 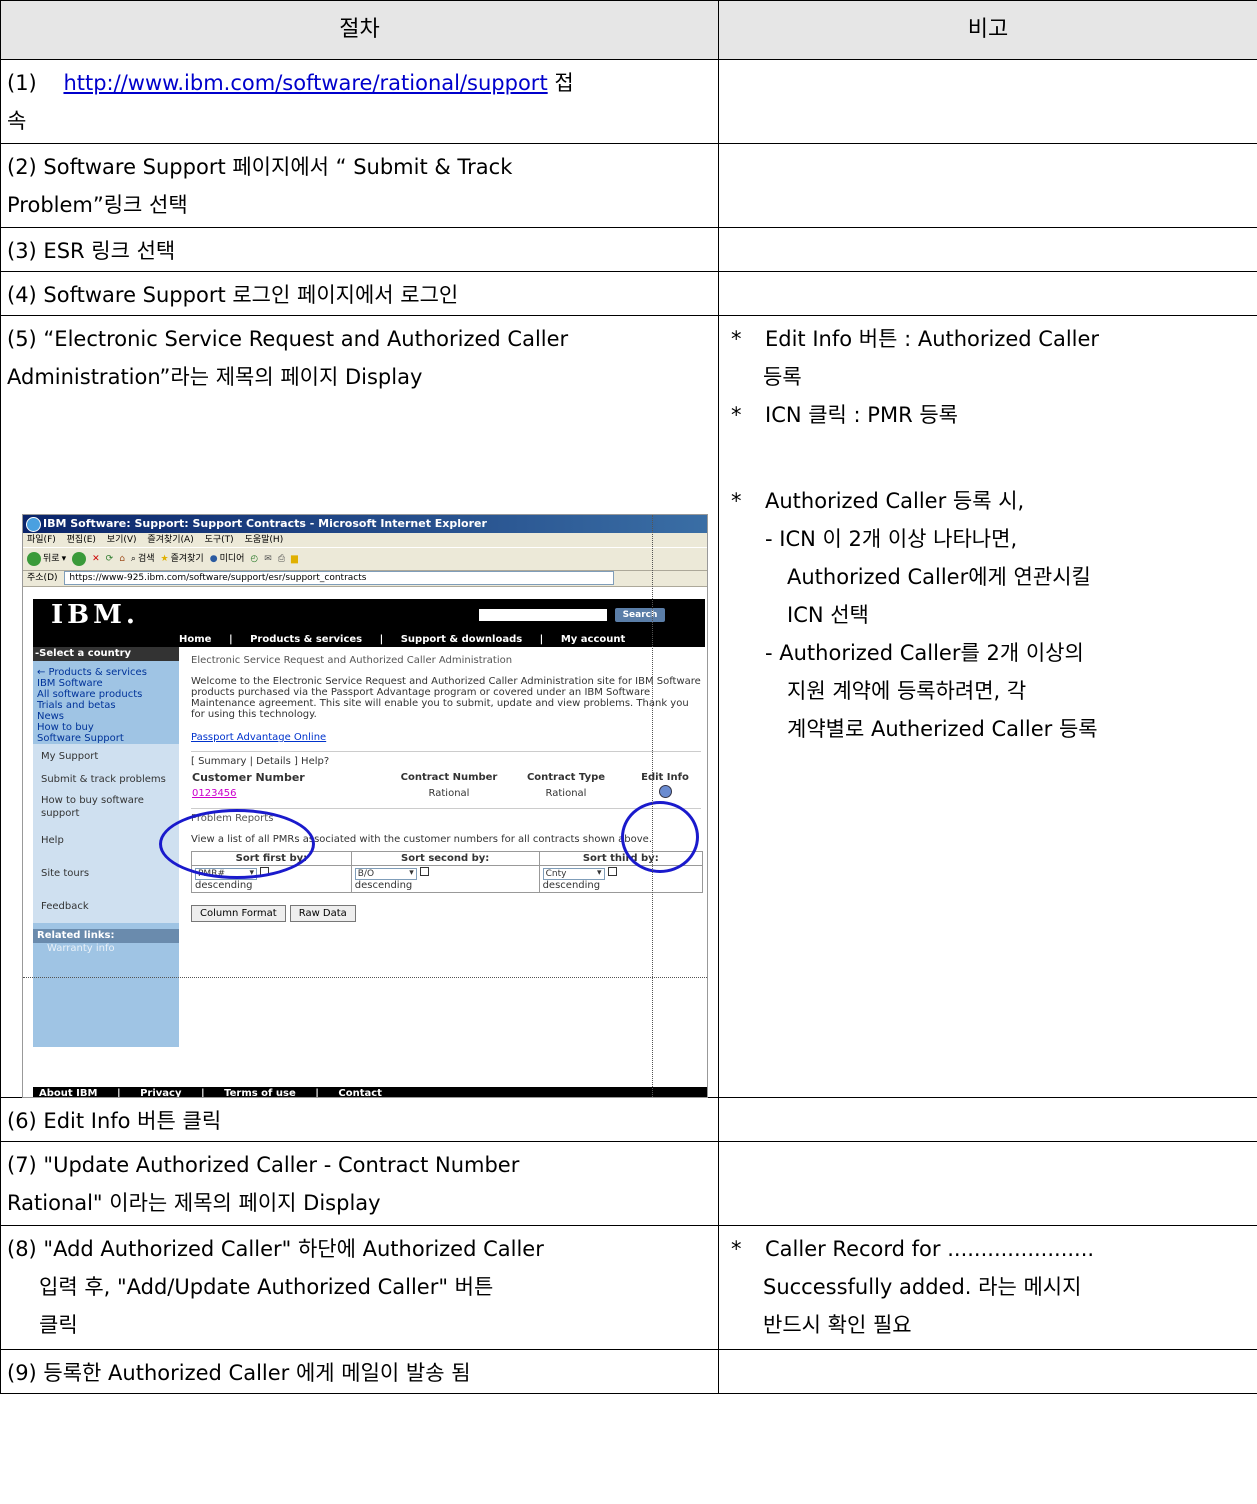 What do you see at coordinates (133, 559) in the screenshot?
I see `search-icon: ⌕` at bounding box center [133, 559].